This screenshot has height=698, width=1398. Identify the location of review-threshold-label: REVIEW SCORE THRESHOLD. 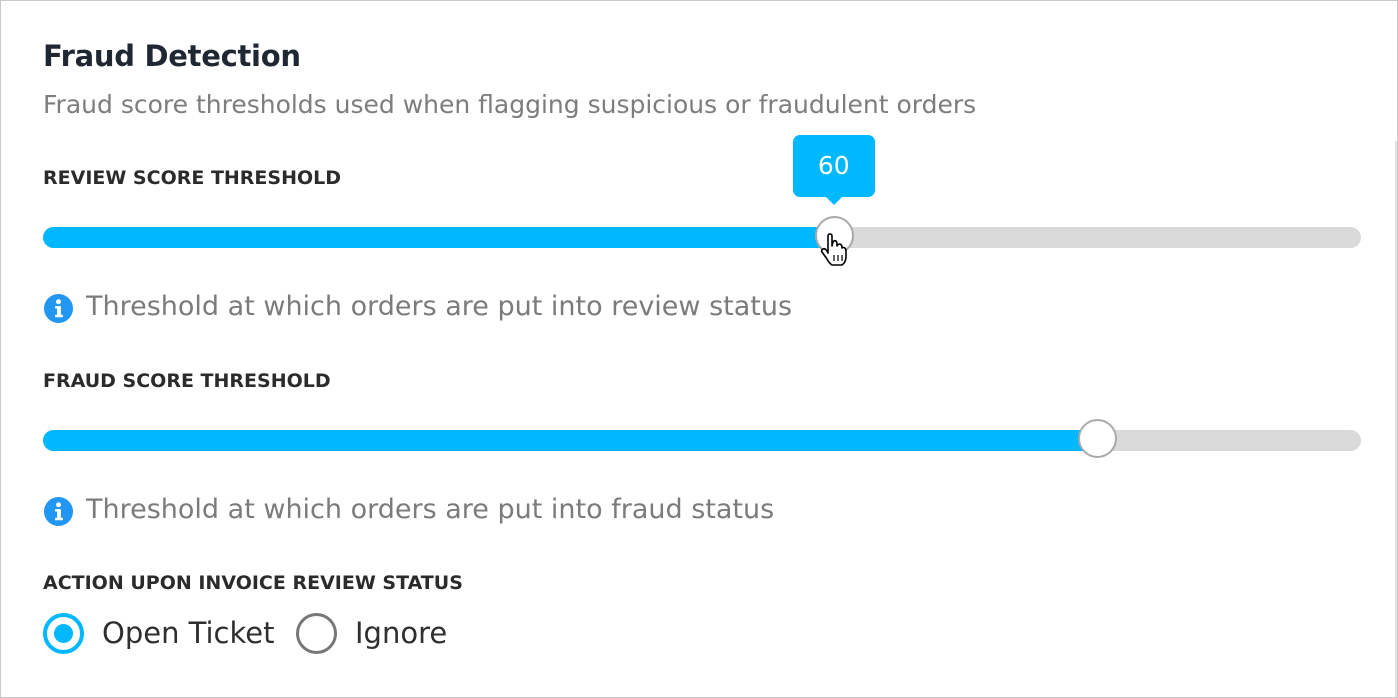
(192, 178).